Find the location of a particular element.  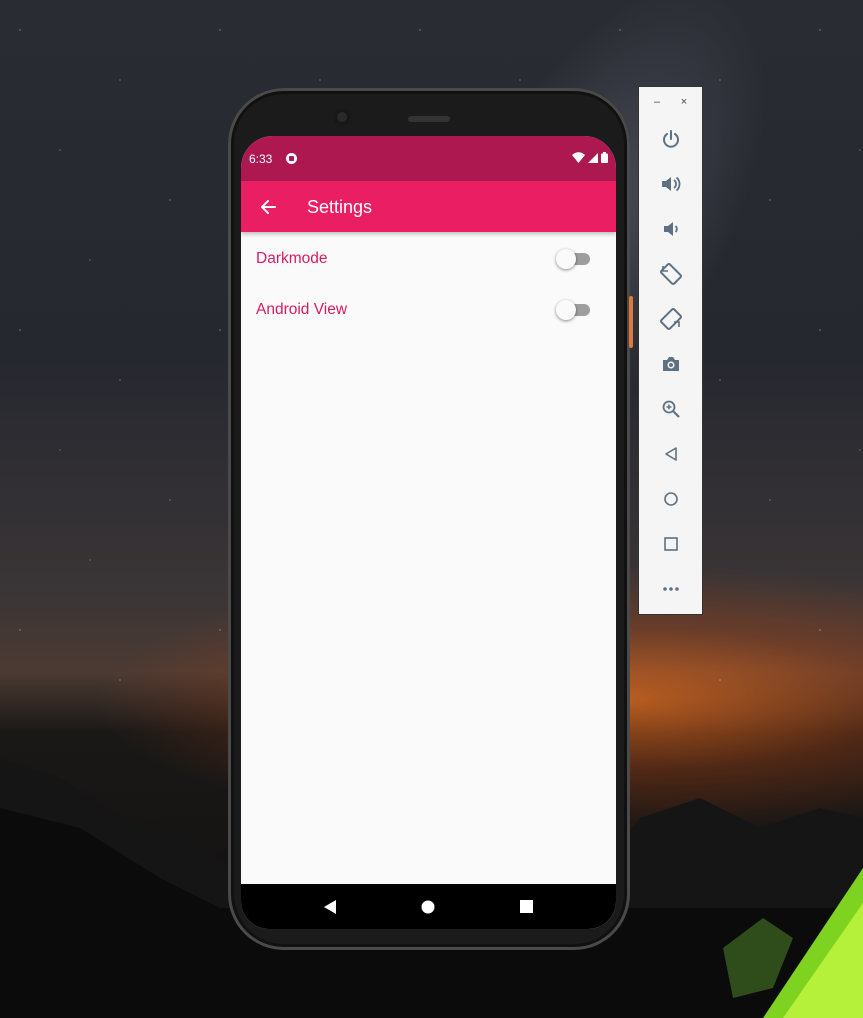

rotate-left-button is located at coordinates (671, 274).